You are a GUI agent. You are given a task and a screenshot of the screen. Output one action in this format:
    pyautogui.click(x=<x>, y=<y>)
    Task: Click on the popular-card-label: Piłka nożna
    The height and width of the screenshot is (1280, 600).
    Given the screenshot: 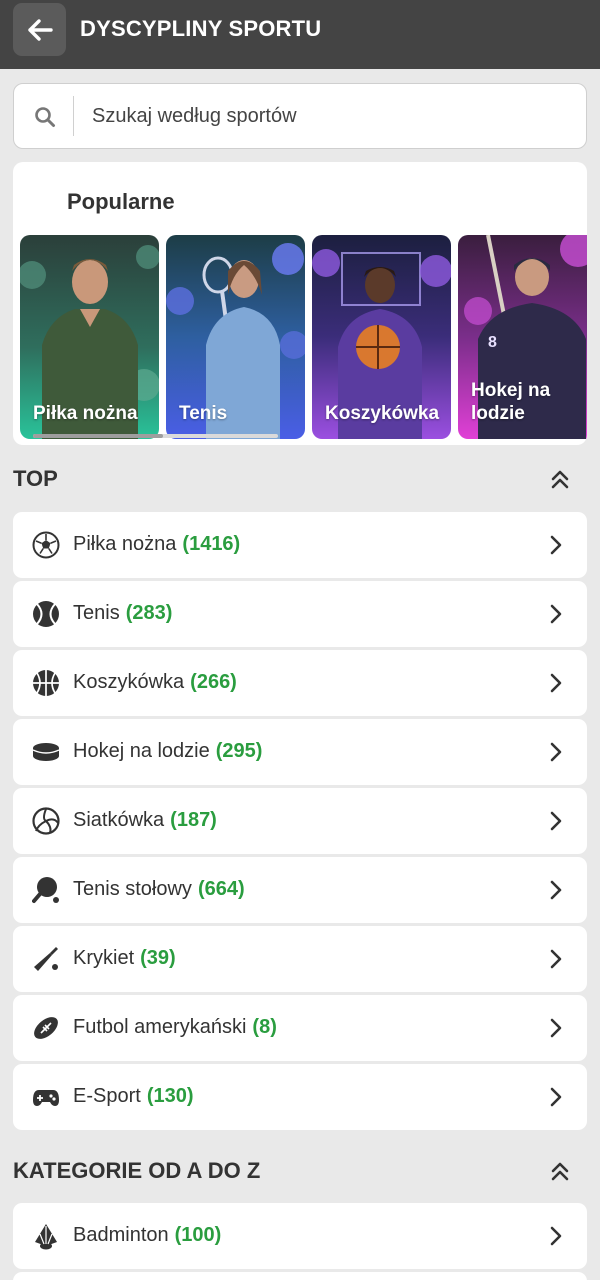 What is the action you would take?
    pyautogui.click(x=85, y=413)
    